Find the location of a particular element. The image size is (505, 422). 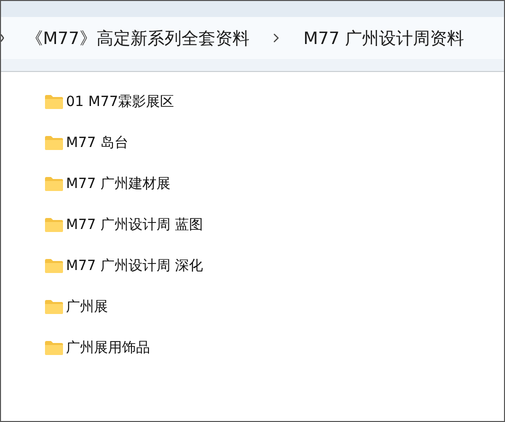

folder-name: M77 岛台 is located at coordinates (97, 143).